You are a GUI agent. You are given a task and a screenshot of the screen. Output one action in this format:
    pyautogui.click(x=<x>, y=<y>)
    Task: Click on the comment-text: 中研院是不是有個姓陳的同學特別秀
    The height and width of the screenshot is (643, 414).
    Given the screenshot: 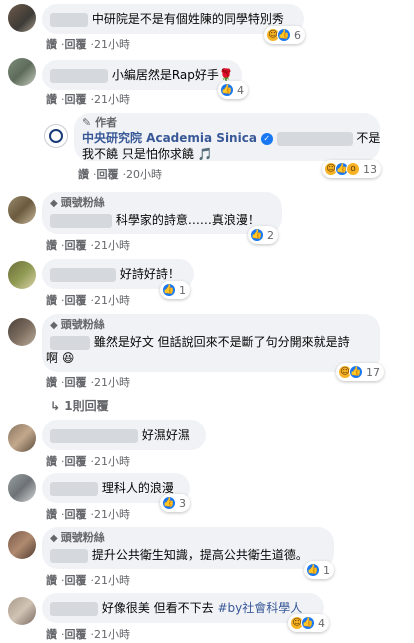 What is the action you would take?
    pyautogui.click(x=167, y=19)
    